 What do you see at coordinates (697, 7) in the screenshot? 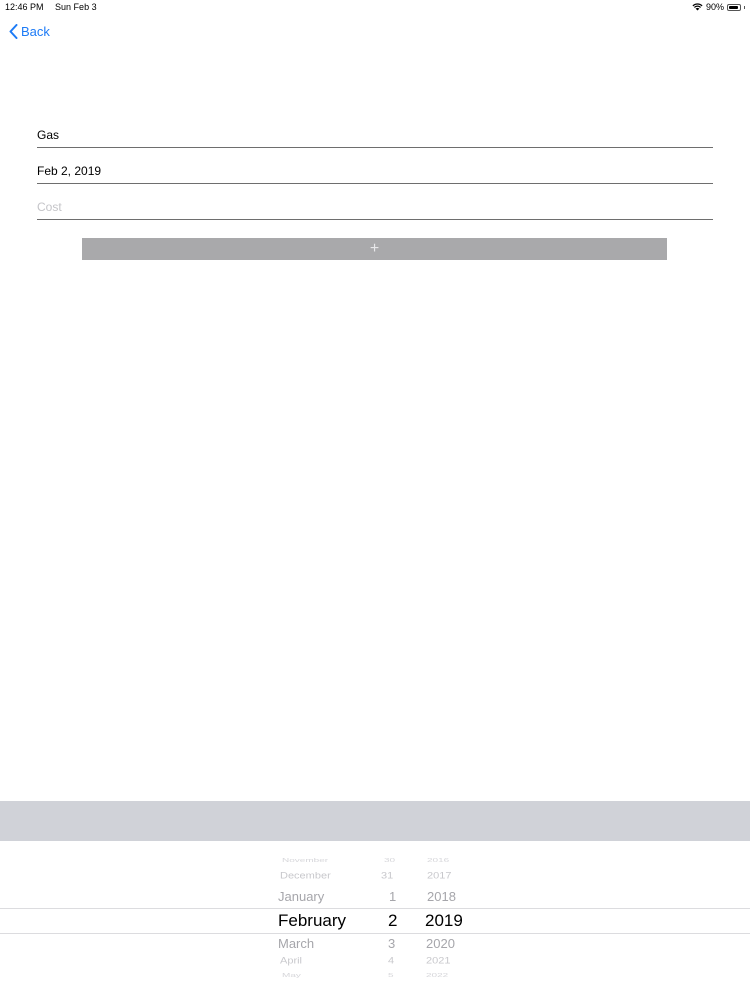
I see `wifi-icon` at bounding box center [697, 7].